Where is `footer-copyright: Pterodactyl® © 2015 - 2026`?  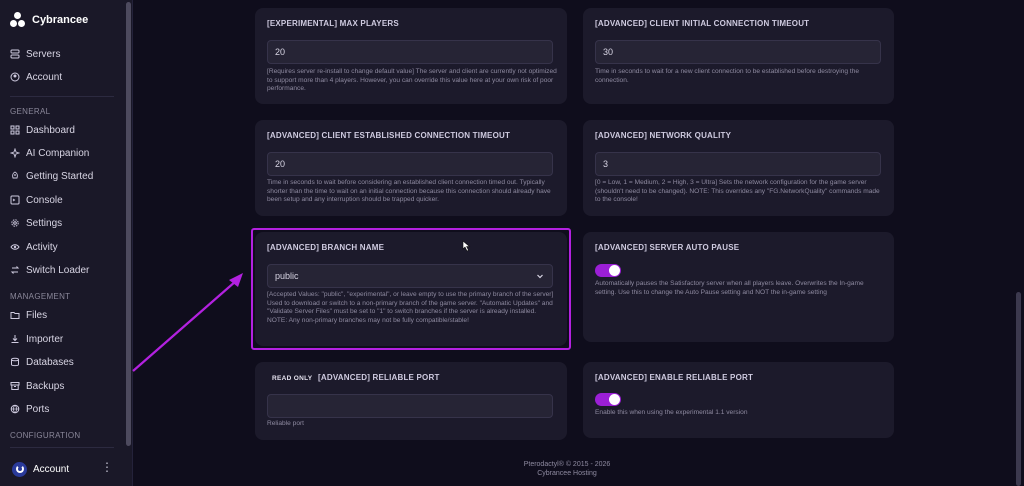
footer-copyright: Pterodactyl® © 2015 - 2026 is located at coordinates (567, 464).